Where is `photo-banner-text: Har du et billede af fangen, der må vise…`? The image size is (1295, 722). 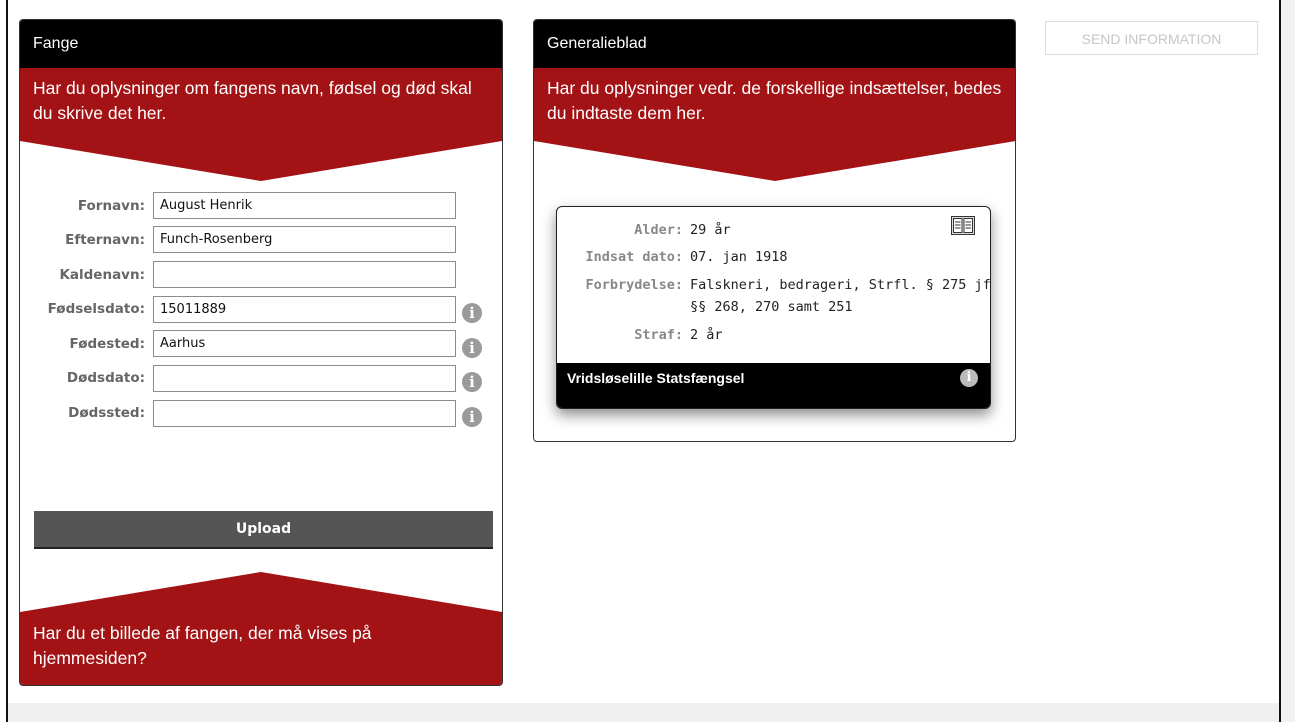 photo-banner-text: Har du et billede af fangen, der må vise… is located at coordinates (202, 645).